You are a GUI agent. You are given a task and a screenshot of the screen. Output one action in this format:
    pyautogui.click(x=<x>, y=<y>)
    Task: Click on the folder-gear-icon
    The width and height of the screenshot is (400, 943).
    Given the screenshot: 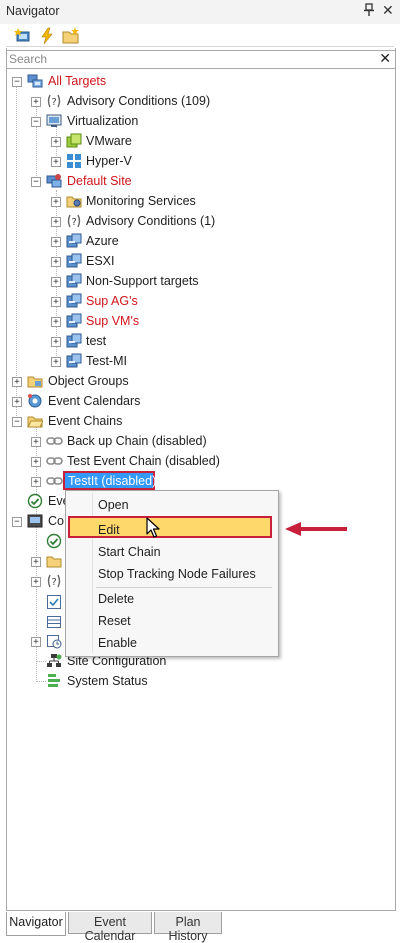 What is the action you would take?
    pyautogui.click(x=74, y=201)
    